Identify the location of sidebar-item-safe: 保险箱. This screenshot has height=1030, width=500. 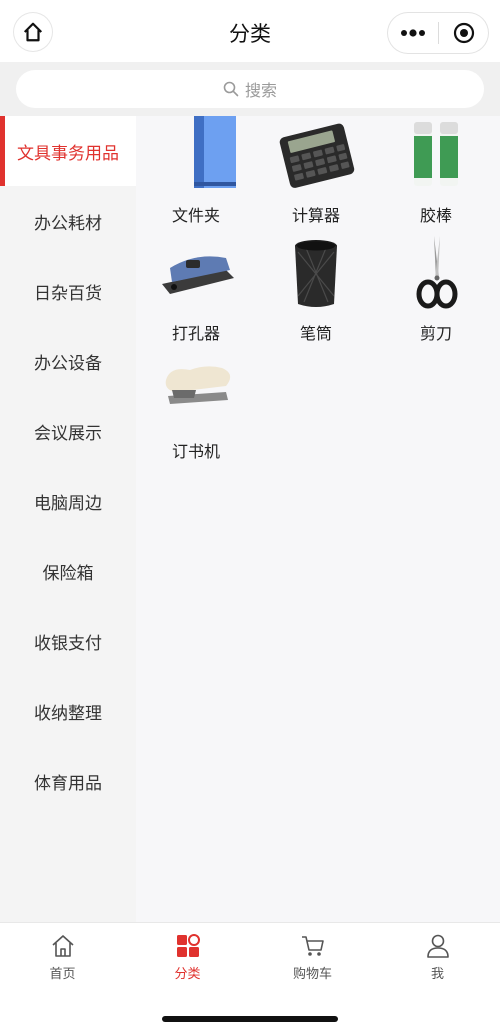
(68, 571).